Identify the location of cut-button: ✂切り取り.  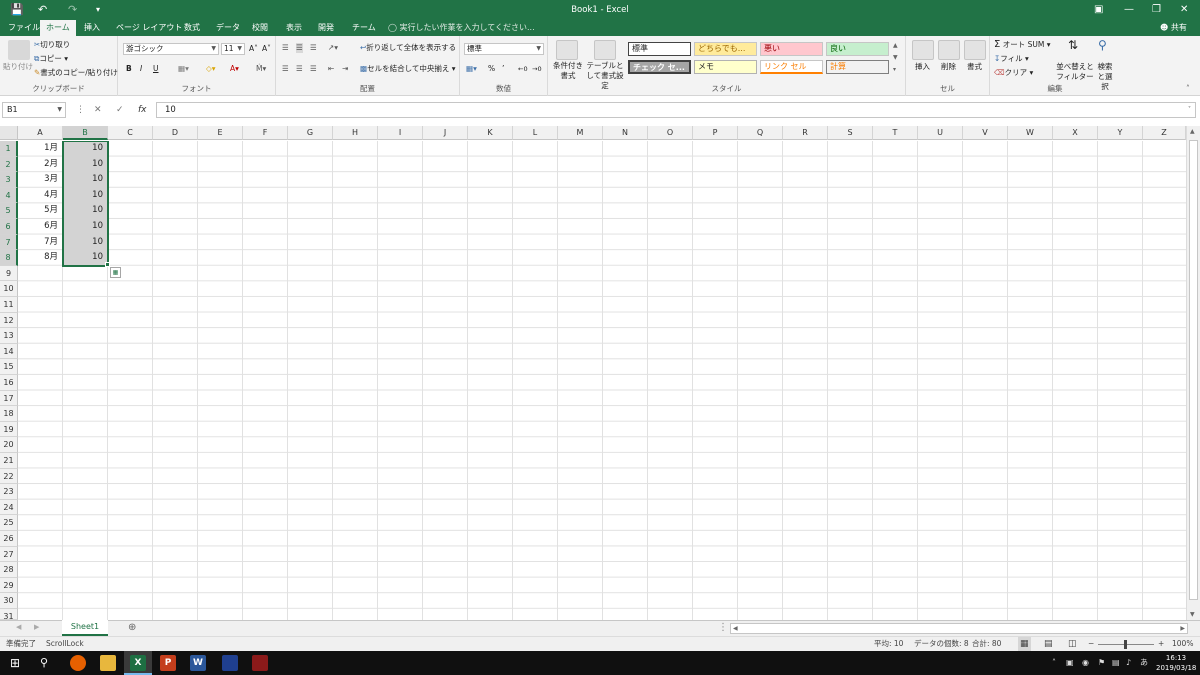
(52, 45).